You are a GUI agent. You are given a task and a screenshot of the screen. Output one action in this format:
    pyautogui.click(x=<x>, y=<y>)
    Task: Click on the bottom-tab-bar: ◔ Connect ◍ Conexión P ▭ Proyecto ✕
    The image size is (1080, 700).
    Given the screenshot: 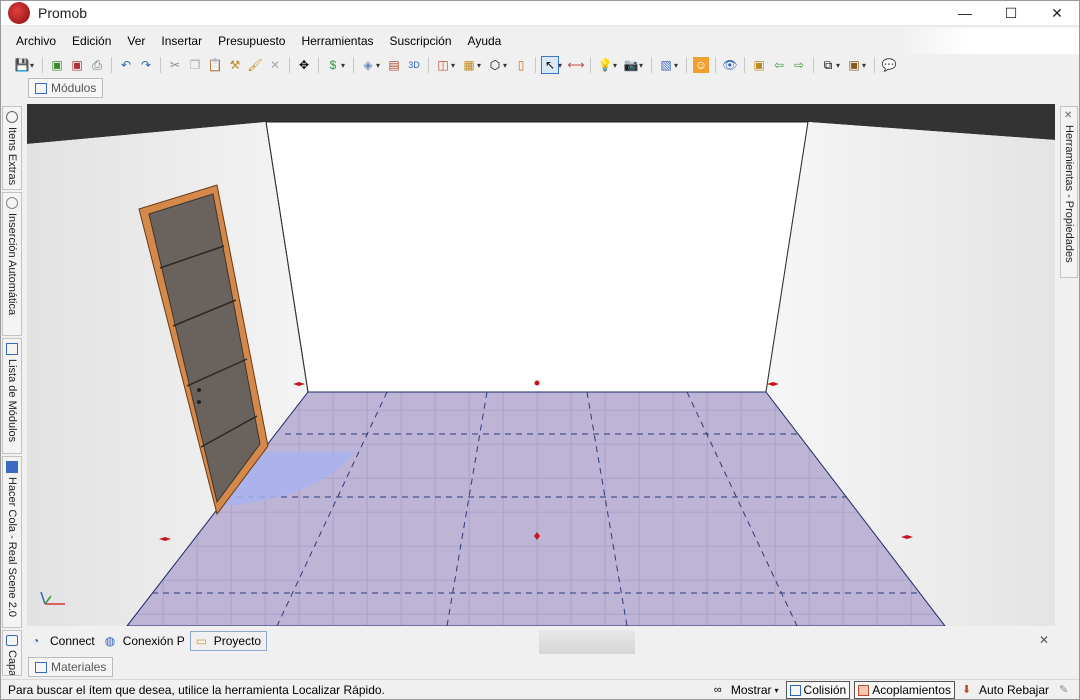 What is the action you would take?
    pyautogui.click(x=541, y=642)
    